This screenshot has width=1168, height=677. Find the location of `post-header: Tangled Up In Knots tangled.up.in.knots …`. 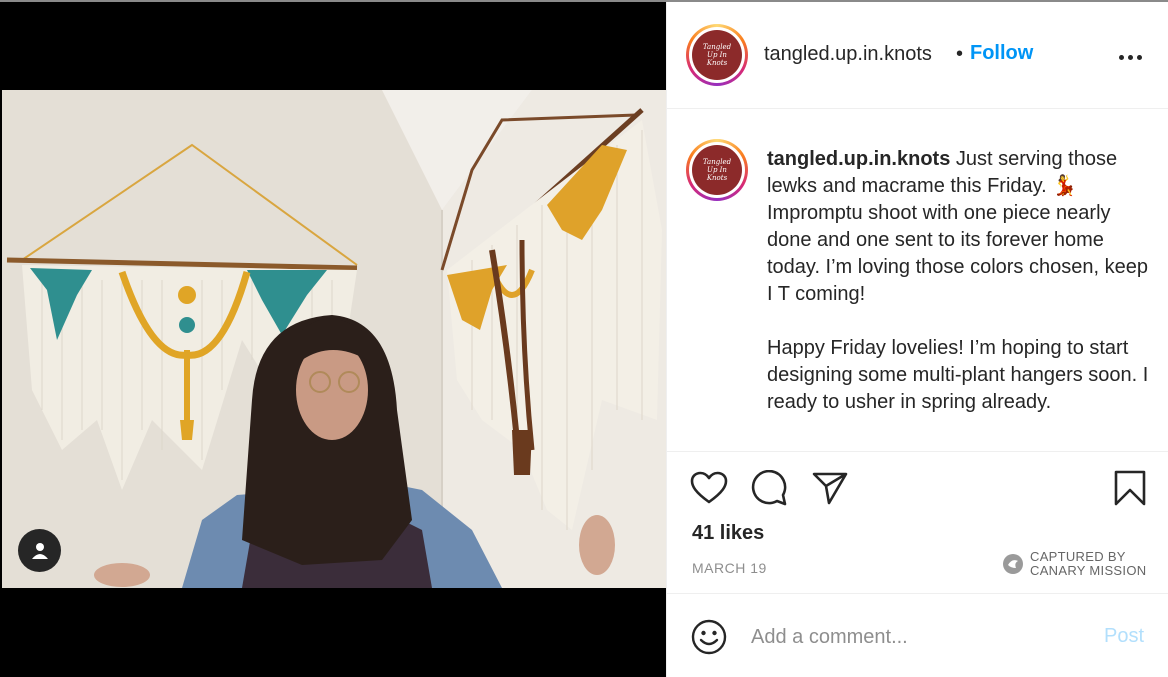

post-header: Tangled Up In Knots tangled.up.in.knots … is located at coordinates (917, 55).